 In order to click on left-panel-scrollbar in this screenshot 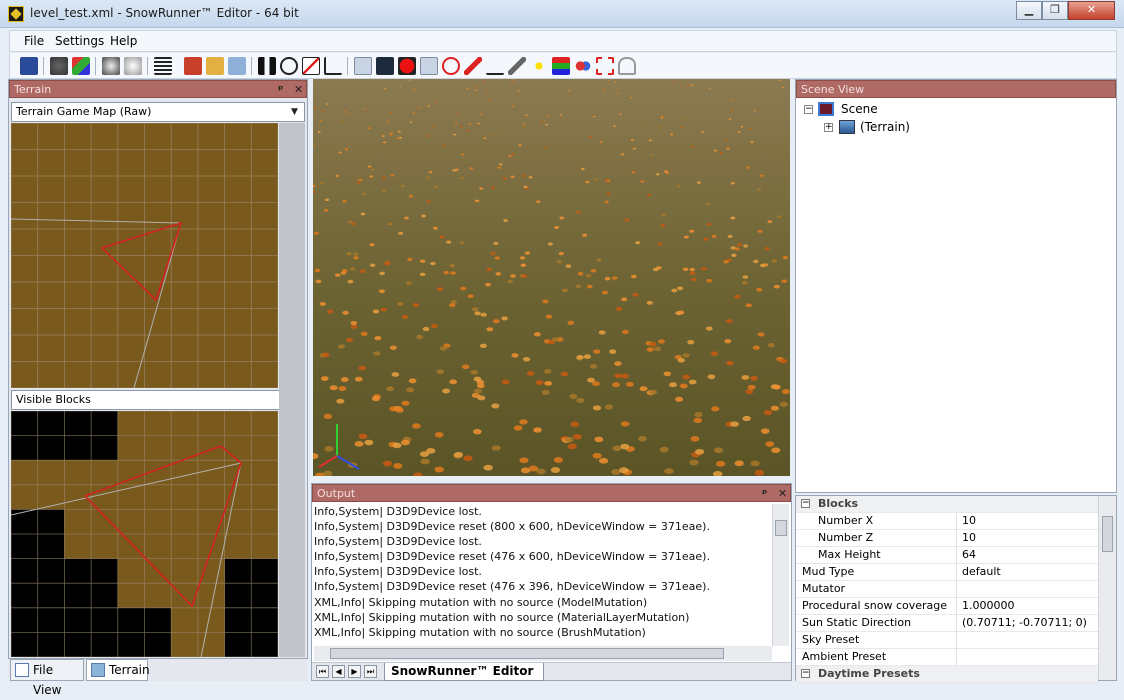, I will do `click(292, 390)`.